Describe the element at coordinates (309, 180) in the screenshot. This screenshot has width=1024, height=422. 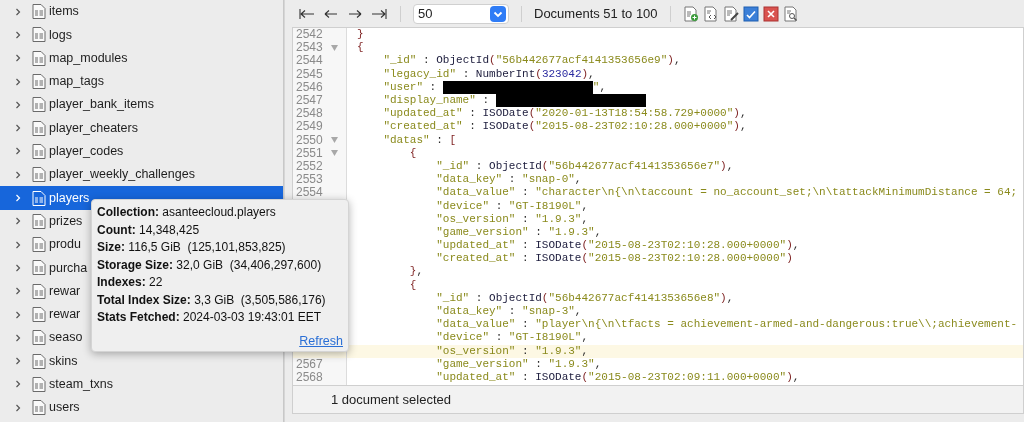
I see `line-number: 2553` at that location.